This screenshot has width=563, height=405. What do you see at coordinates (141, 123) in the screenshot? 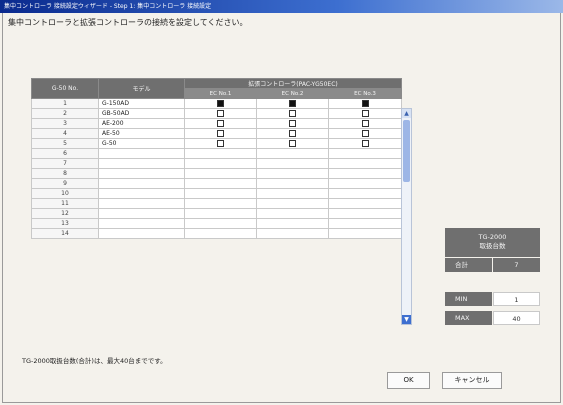
I see `model-cell: AE-200` at bounding box center [141, 123].